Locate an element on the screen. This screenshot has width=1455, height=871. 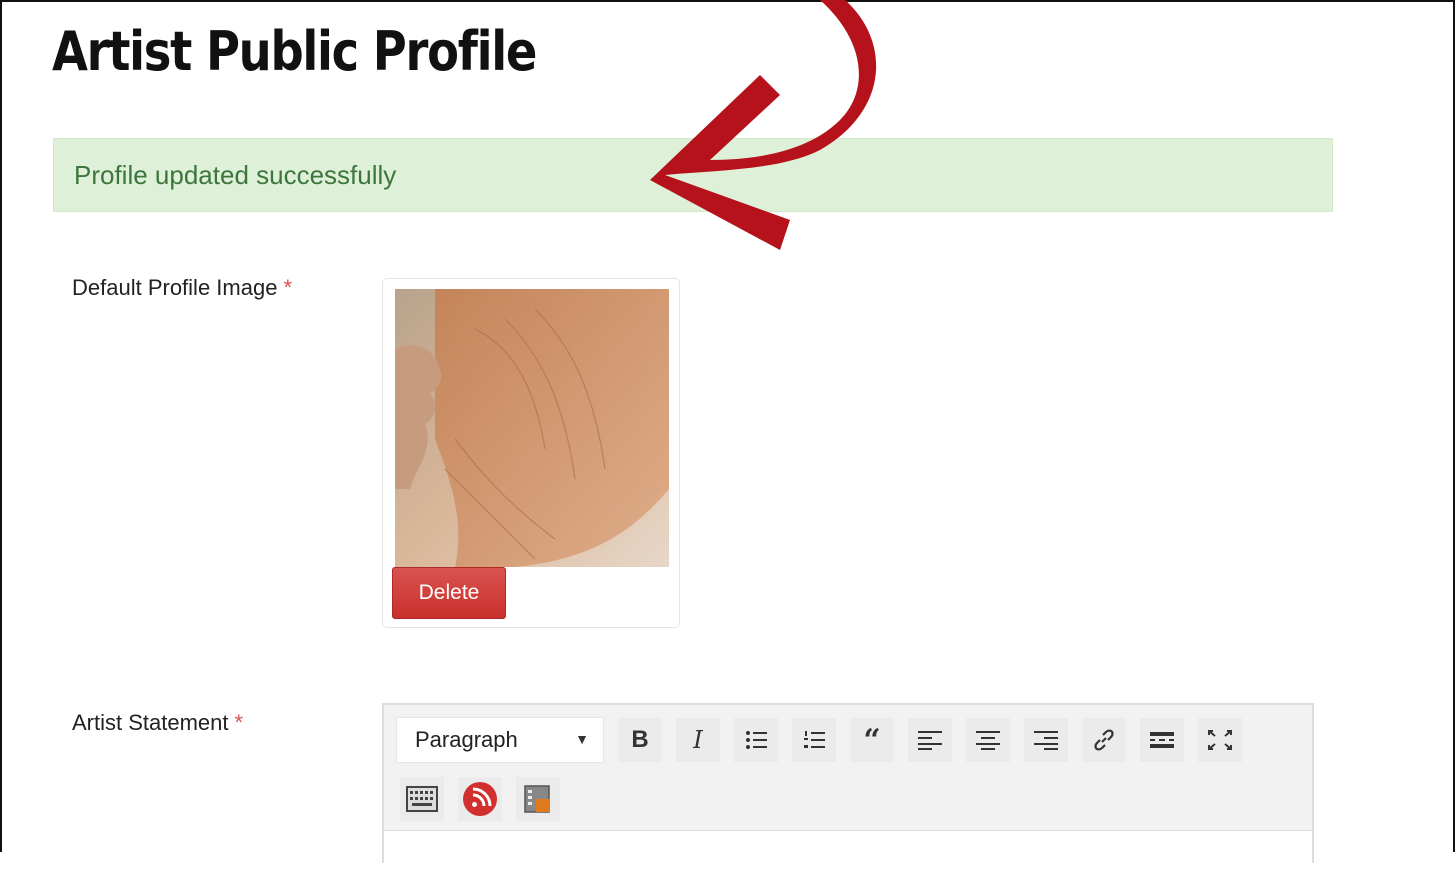
artist-statement-label-text: Artist Statement is located at coordinates (150, 722).